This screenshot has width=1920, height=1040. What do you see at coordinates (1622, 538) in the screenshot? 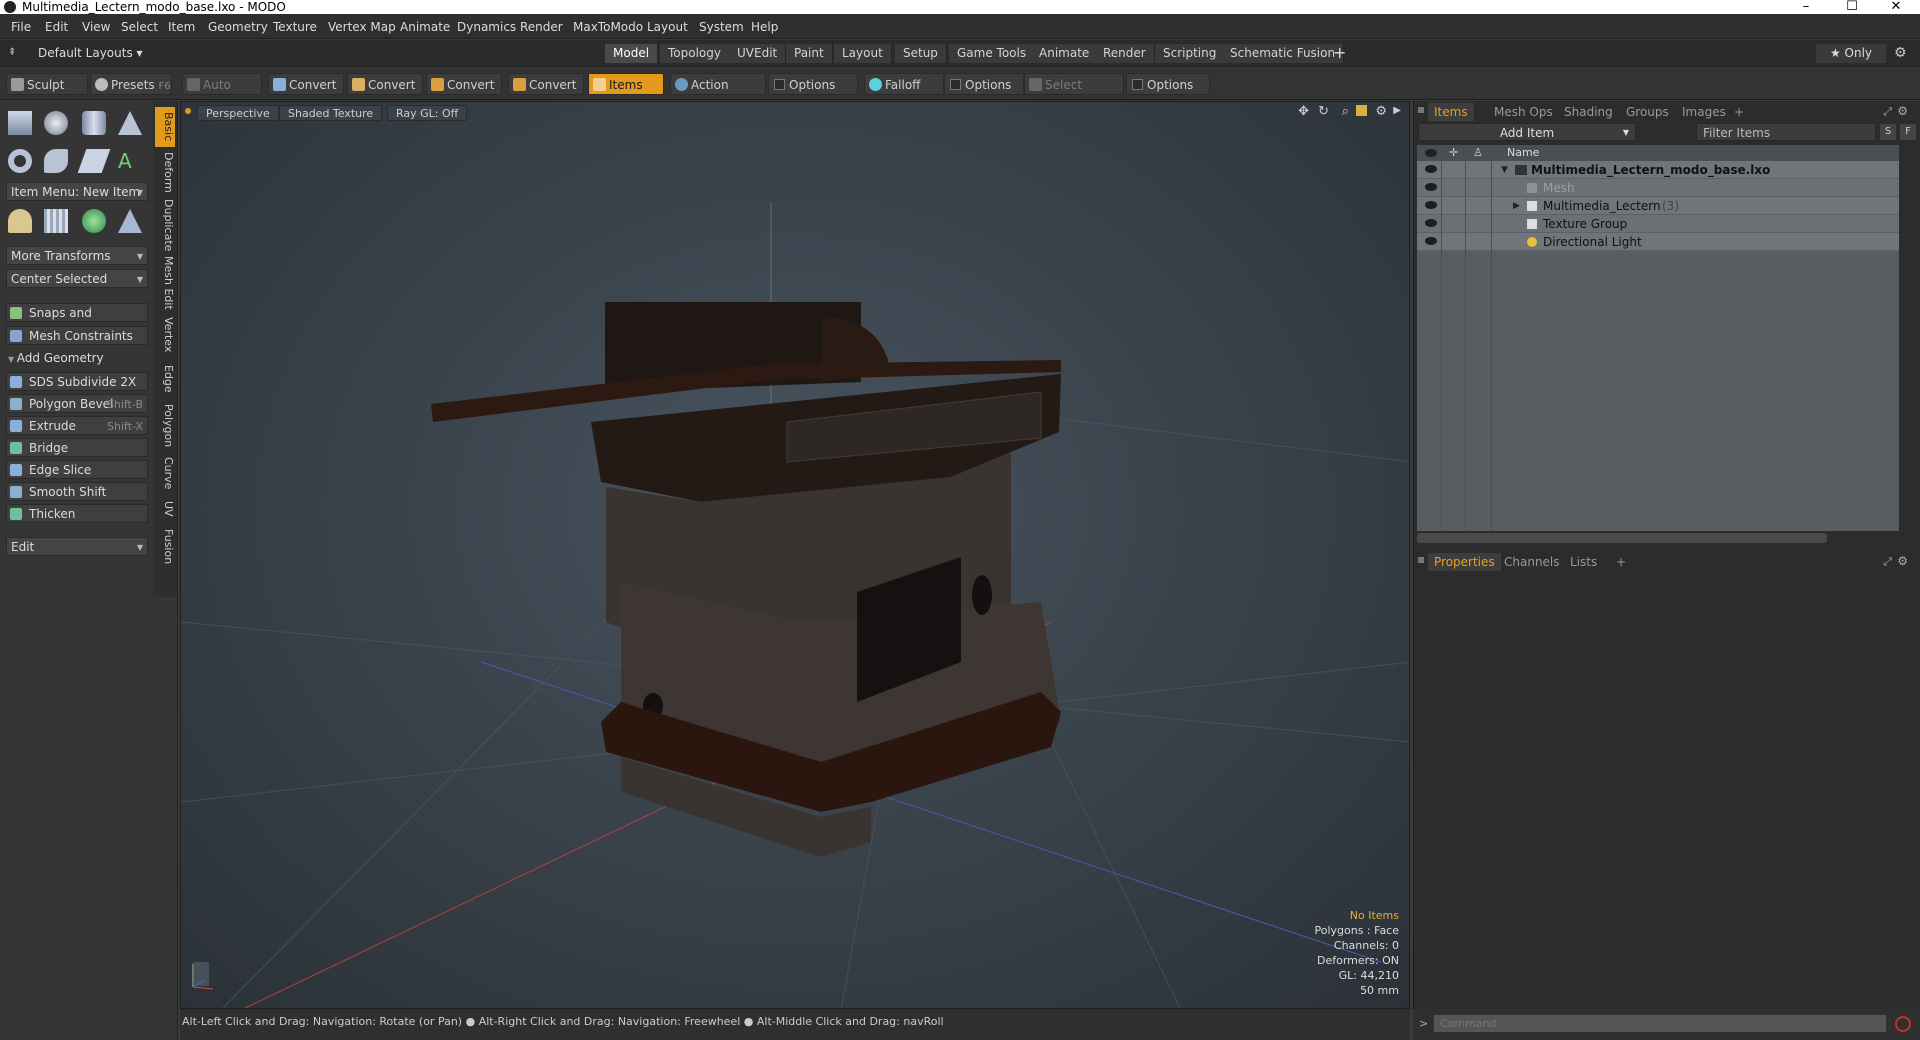
I see `horizontal-scrollbar` at bounding box center [1622, 538].